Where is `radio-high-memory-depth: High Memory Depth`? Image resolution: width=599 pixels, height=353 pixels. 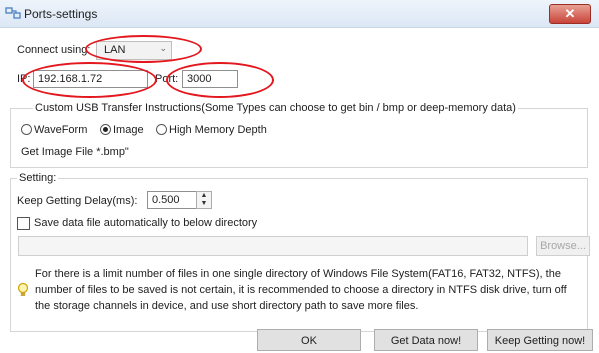 radio-high-memory-depth: High Memory Depth is located at coordinates (211, 130).